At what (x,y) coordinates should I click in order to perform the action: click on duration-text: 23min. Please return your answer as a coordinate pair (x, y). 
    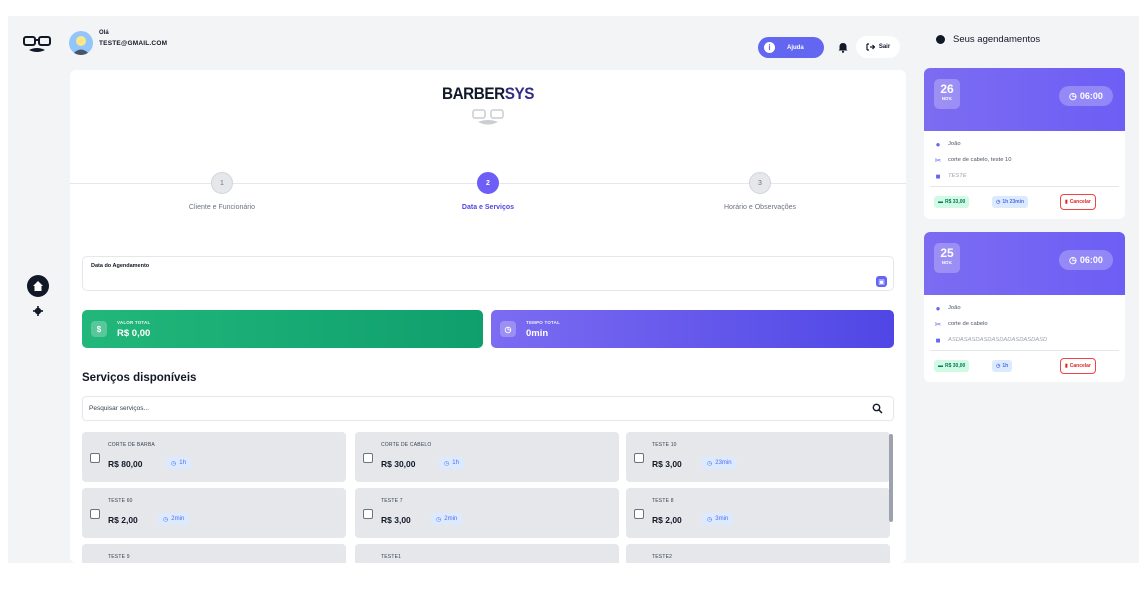
    Looking at the image, I should click on (723, 463).